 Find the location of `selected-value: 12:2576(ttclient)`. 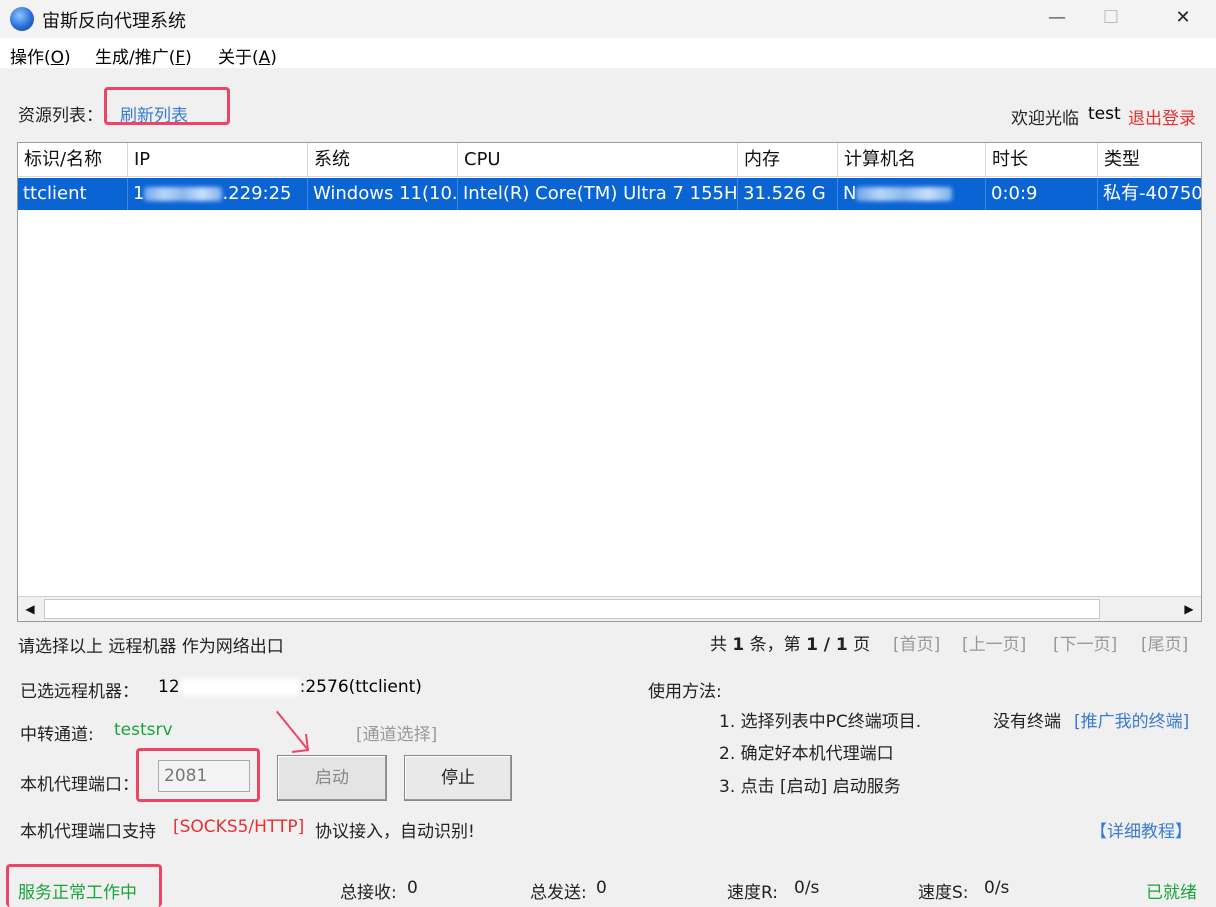

selected-value: 12:2576(ttclient) is located at coordinates (290, 687).